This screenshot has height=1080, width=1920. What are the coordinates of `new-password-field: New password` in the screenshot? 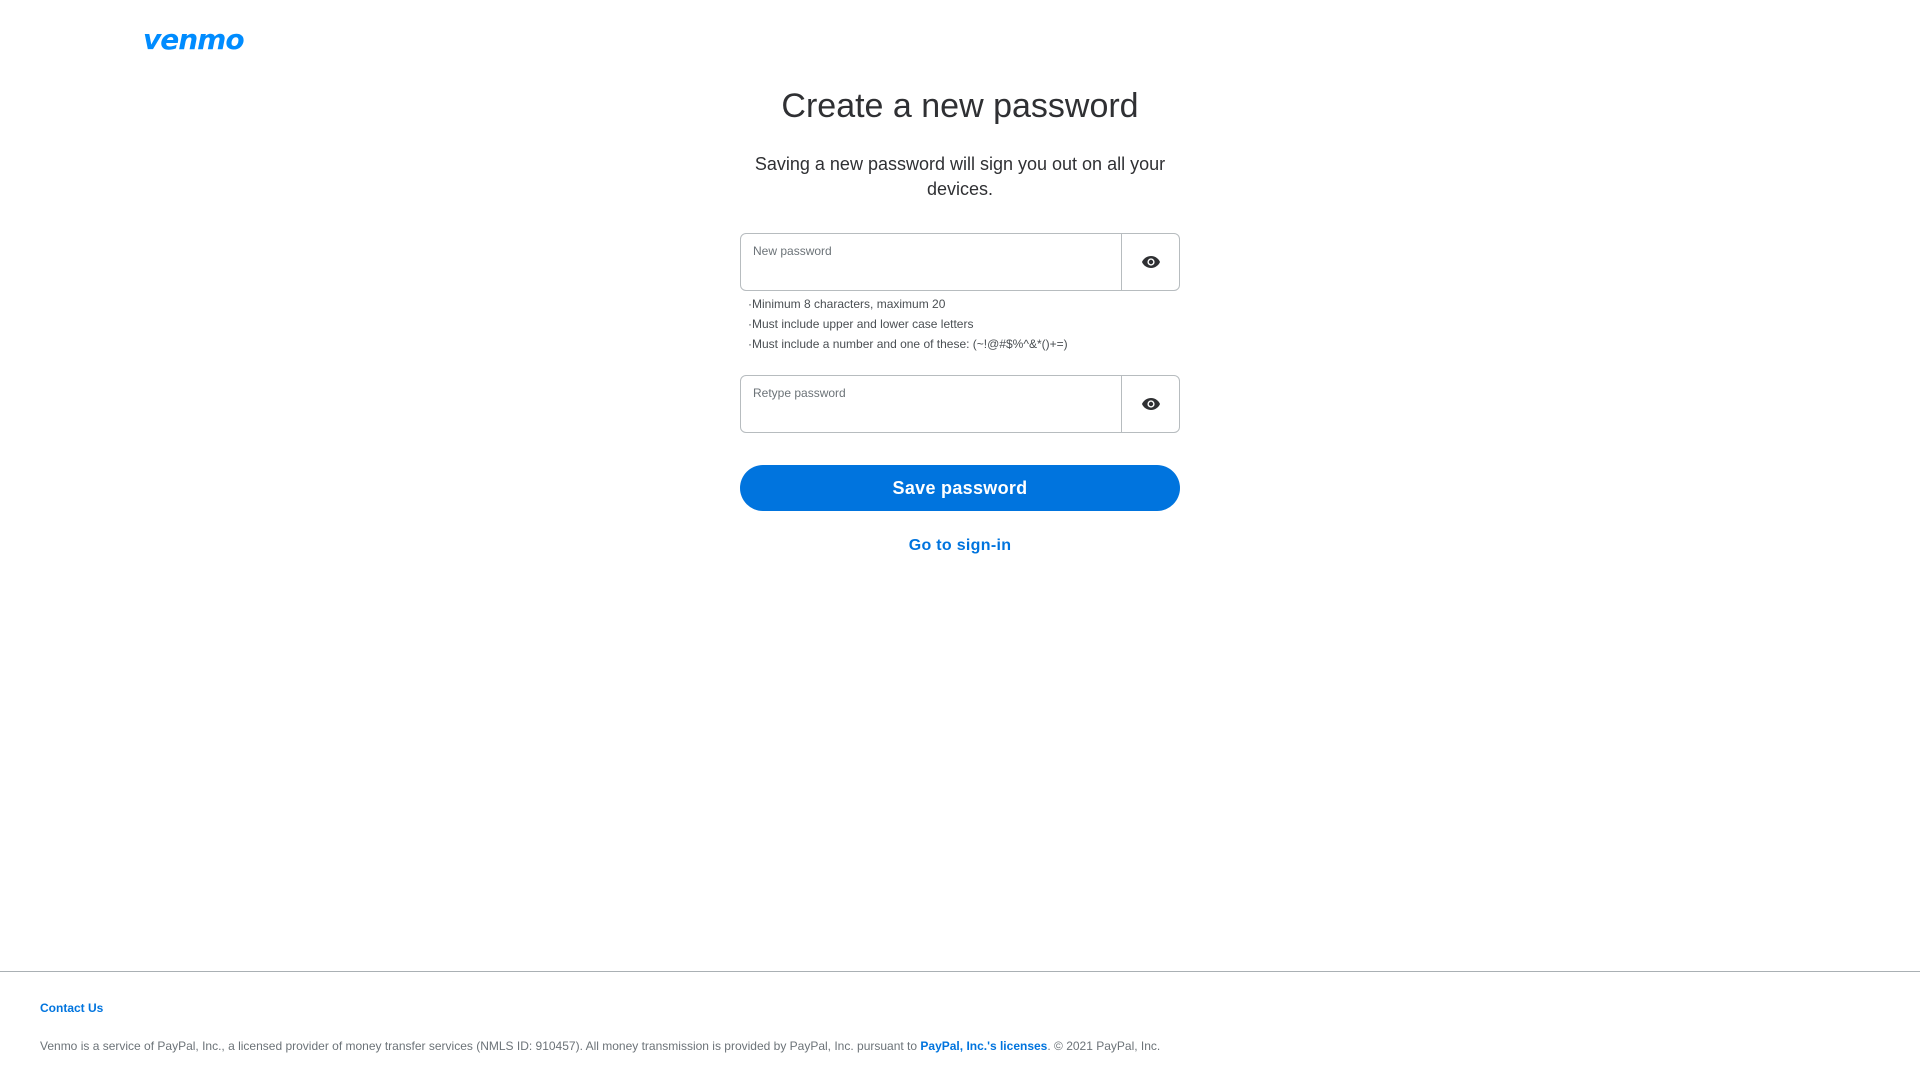 It's located at (960, 262).